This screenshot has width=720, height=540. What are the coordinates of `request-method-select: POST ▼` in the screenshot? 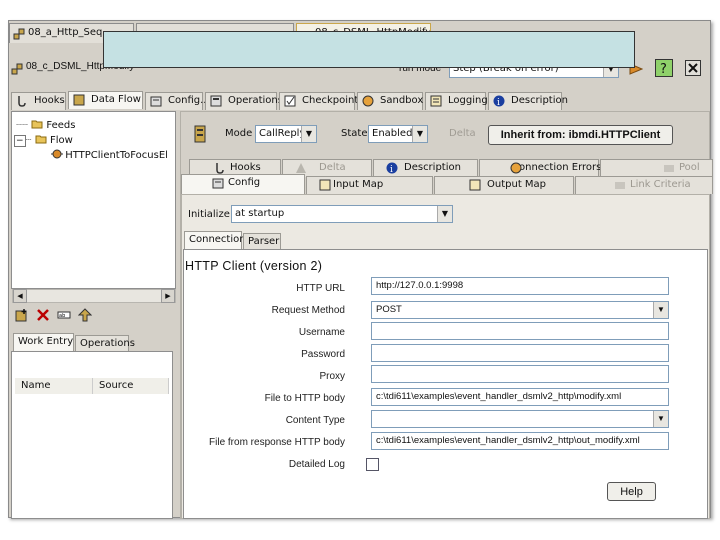 It's located at (520, 310).